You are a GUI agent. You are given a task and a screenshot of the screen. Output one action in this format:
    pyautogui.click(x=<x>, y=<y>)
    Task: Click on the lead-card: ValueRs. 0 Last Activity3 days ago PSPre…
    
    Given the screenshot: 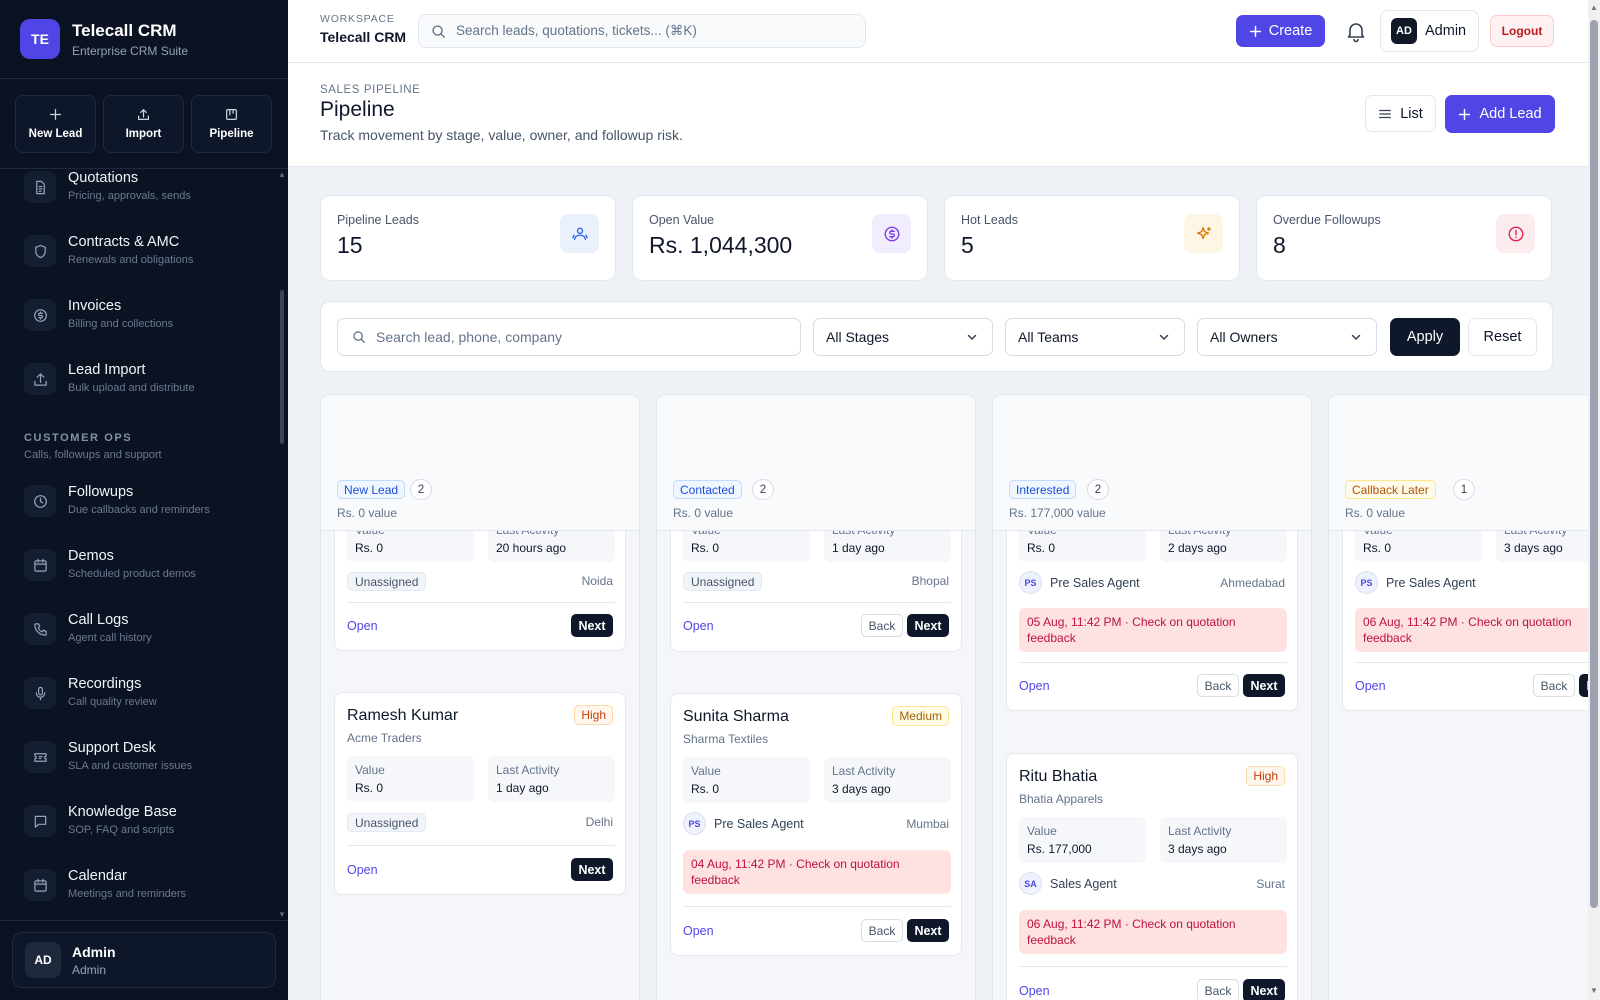 What is the action you would take?
    pyautogui.click(x=1465, y=607)
    